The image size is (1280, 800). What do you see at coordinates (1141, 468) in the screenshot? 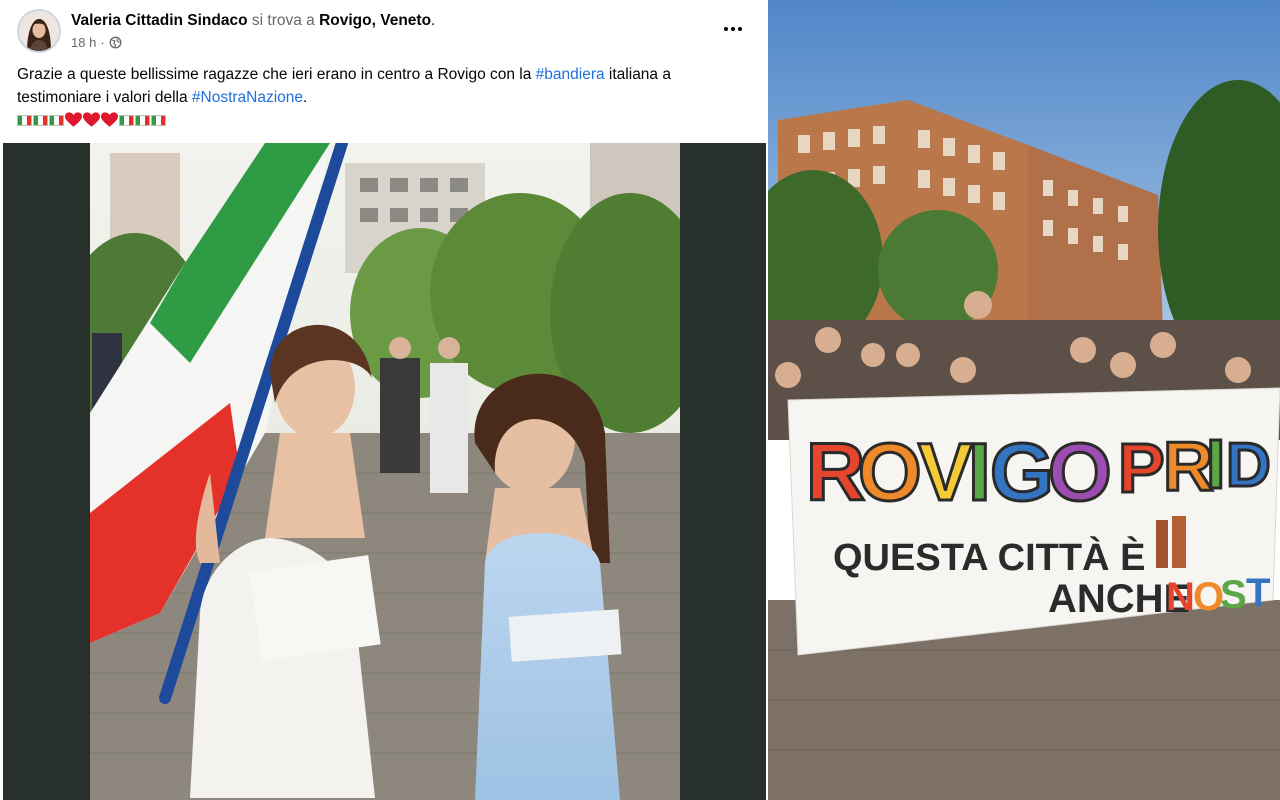
I see `banner-letter: P` at bounding box center [1141, 468].